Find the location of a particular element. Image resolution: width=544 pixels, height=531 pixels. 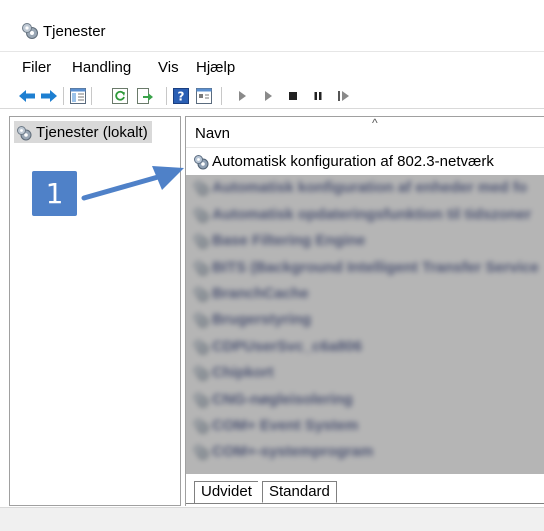

export-list-icon is located at coordinates (145, 96).